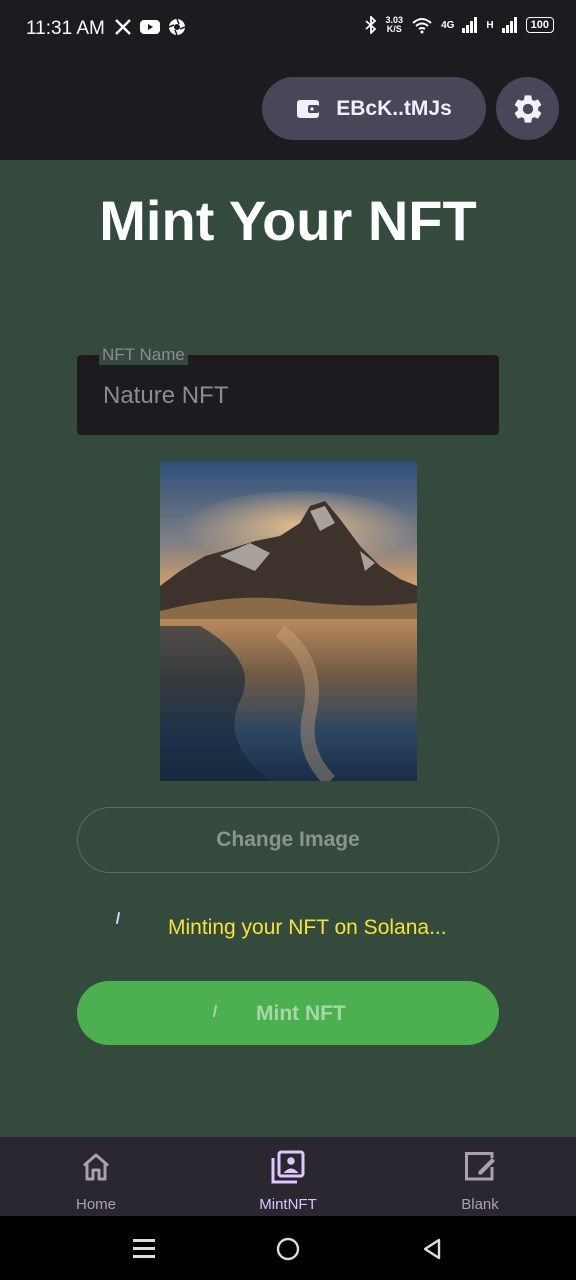  What do you see at coordinates (144, 1248) in the screenshot?
I see `recent-apps-icon` at bounding box center [144, 1248].